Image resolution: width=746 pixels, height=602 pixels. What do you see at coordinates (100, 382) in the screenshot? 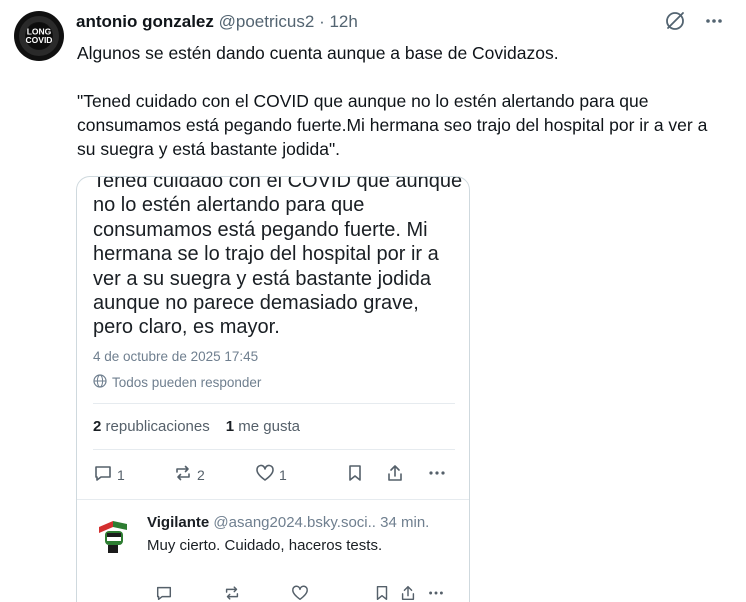
I see `globe-icon` at bounding box center [100, 382].